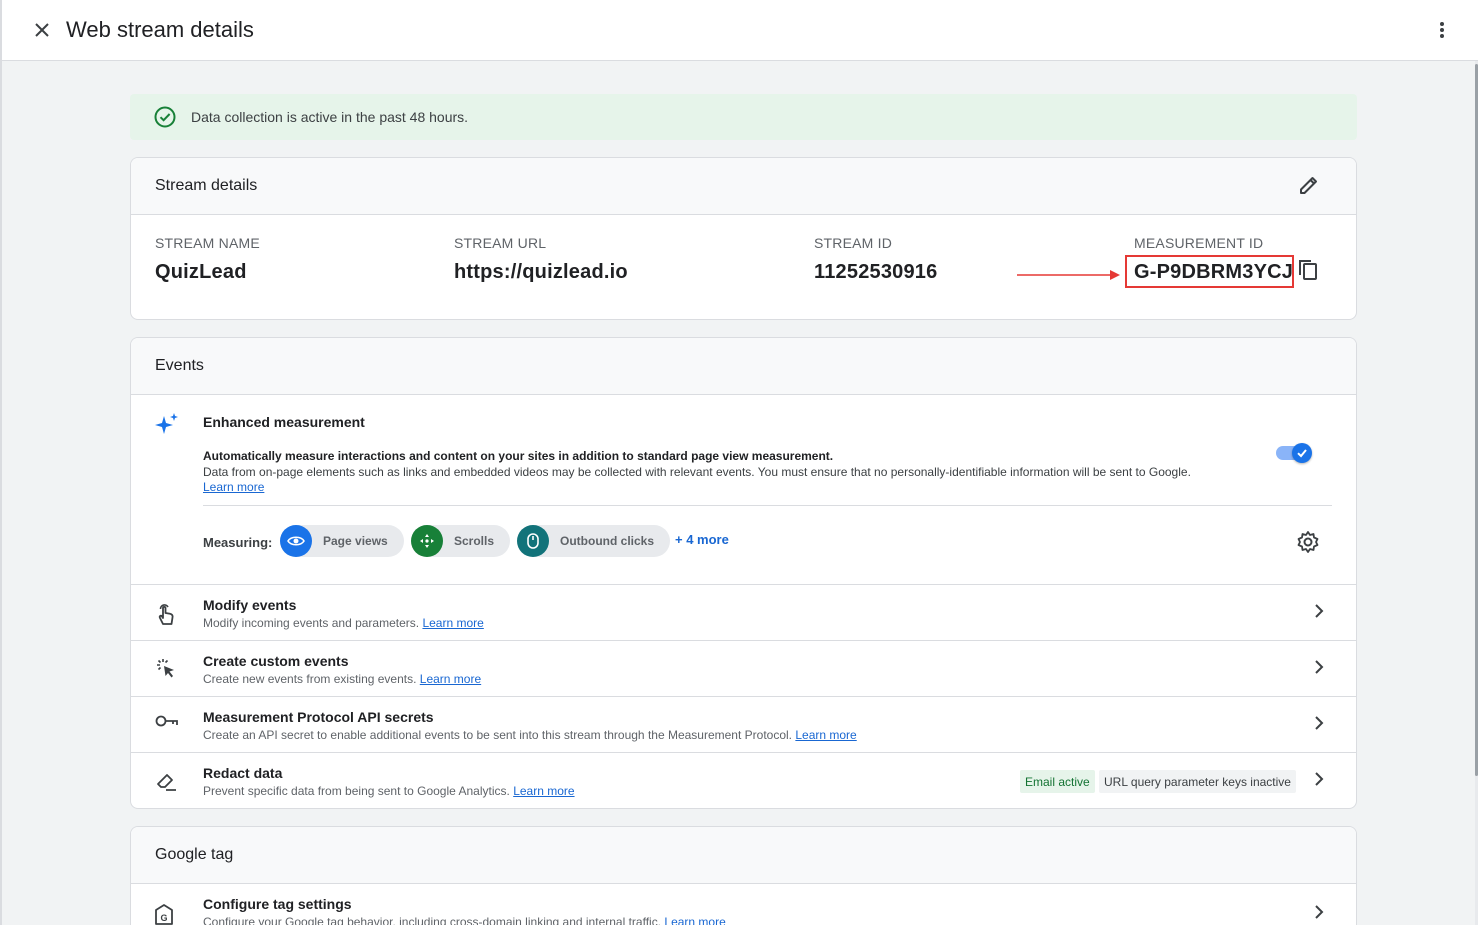 The width and height of the screenshot is (1478, 925). What do you see at coordinates (194, 854) in the screenshot?
I see `google-tag-title: Google tag` at bounding box center [194, 854].